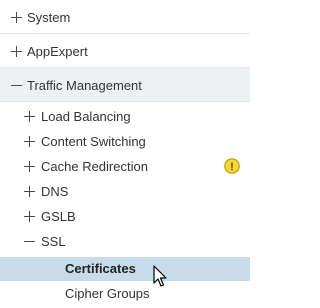  I want to click on tree-item-label: Load Balancing, so click(86, 116).